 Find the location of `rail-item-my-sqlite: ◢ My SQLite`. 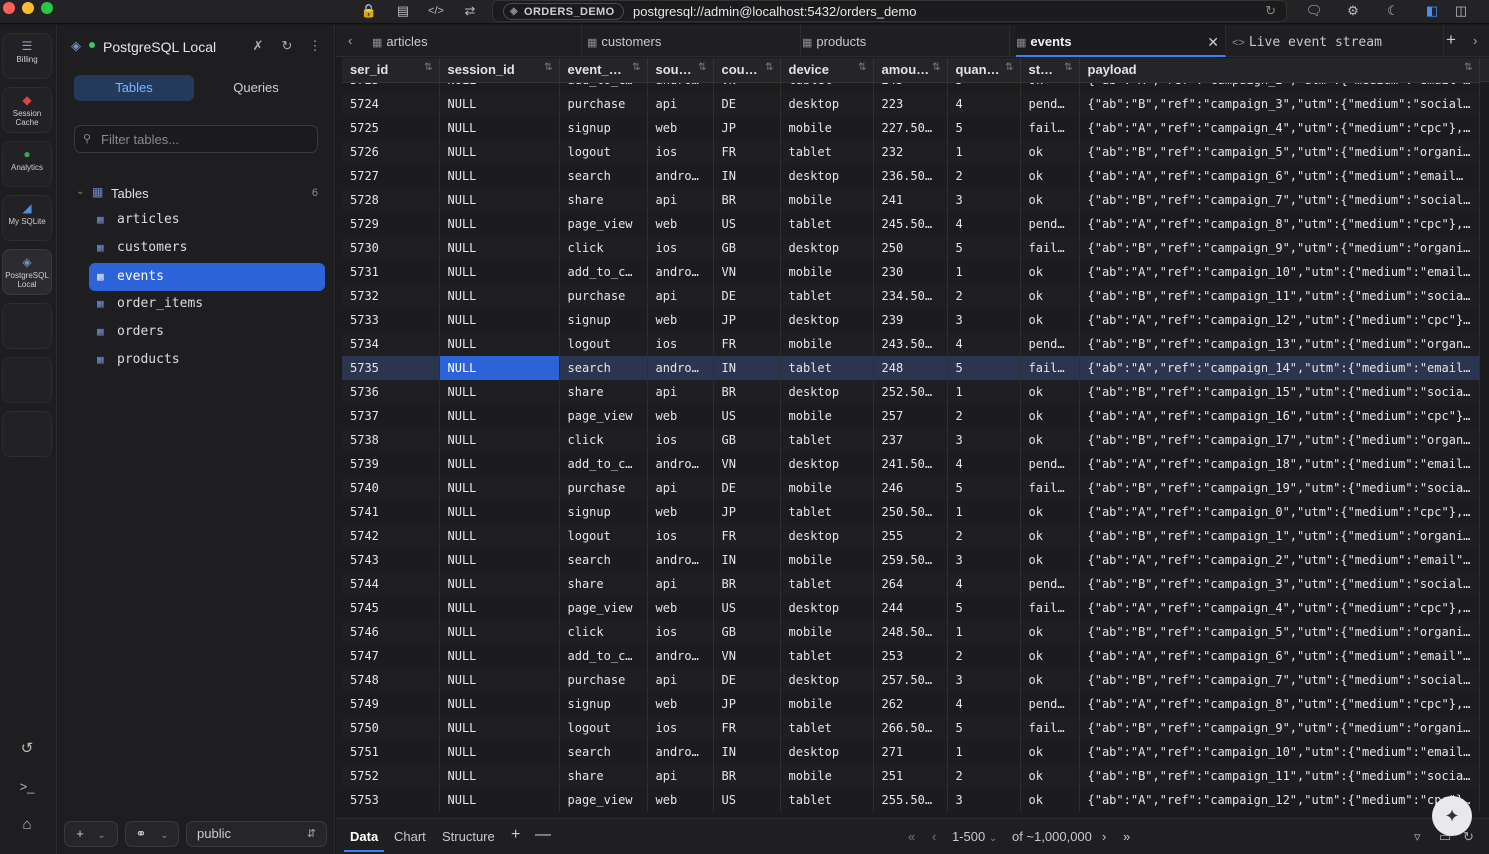

rail-item-my-sqlite: ◢ My SQLite is located at coordinates (27, 218).